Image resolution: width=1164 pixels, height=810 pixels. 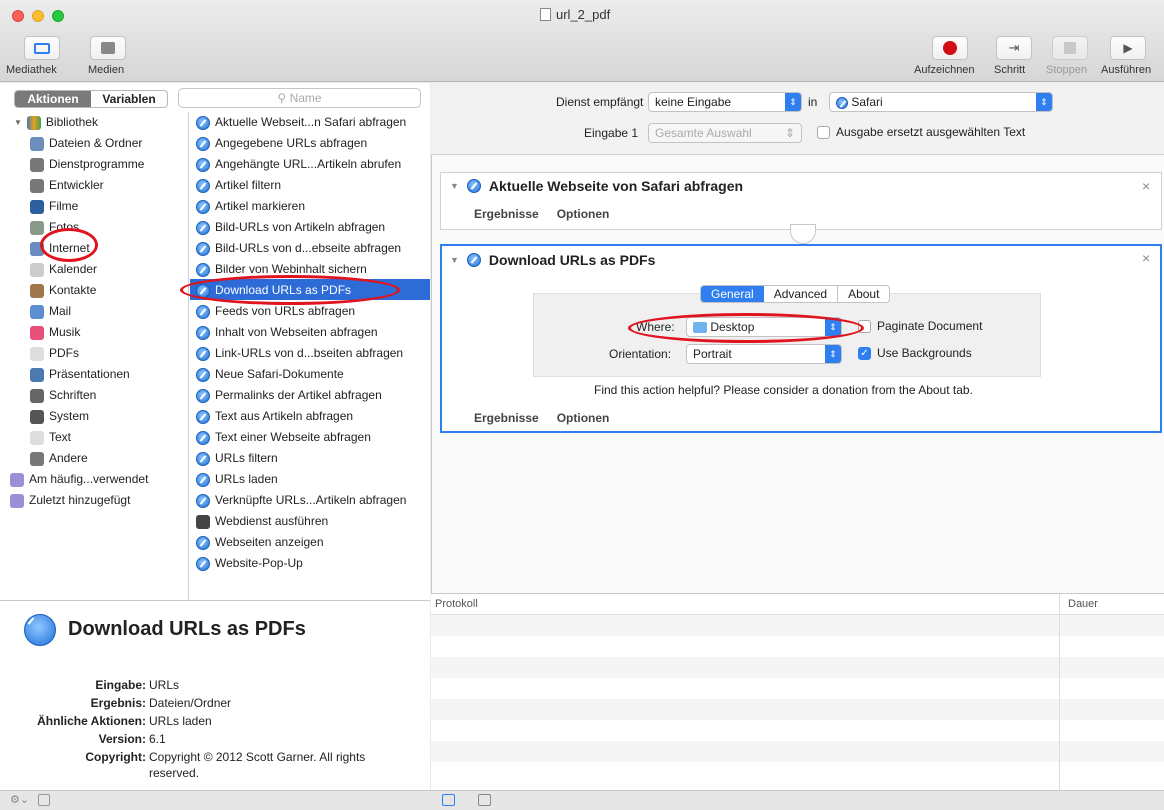 I want to click on library-item: Musik, so click(x=55, y=332).